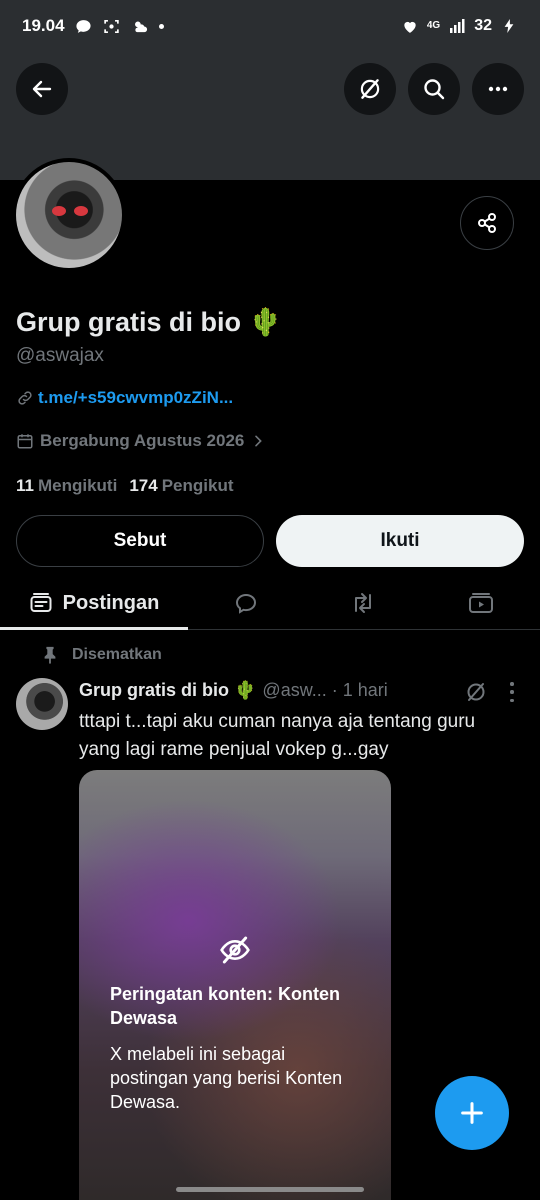 Image resolution: width=540 pixels, height=1200 pixels. I want to click on chat-bubble-icon, so click(84, 26).